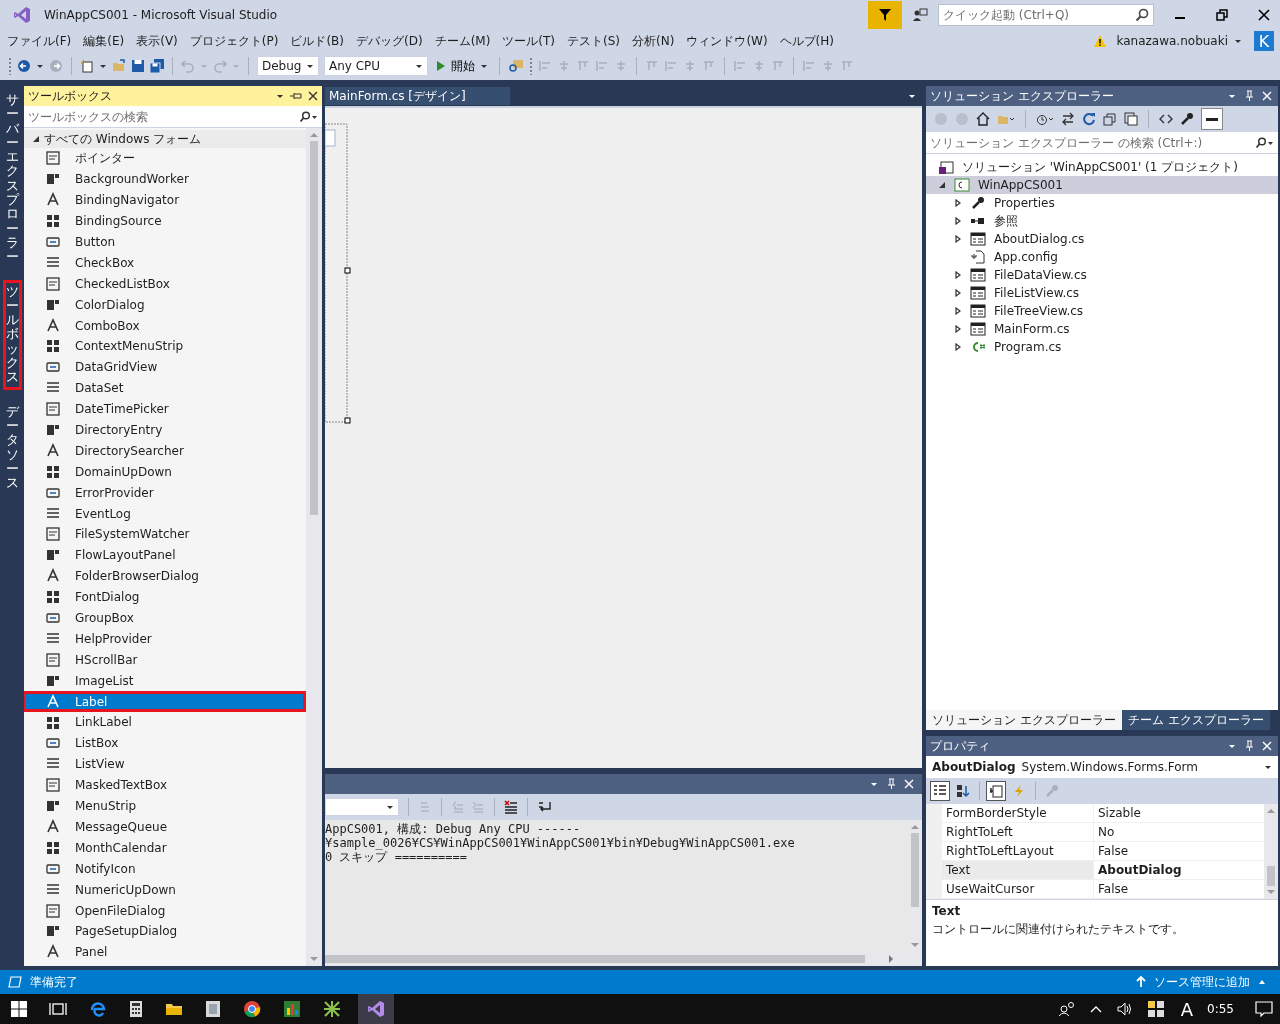 Image resolution: width=1280 pixels, height=1024 pixels. I want to click on tree-item: MainForm.cs, so click(1102, 329).